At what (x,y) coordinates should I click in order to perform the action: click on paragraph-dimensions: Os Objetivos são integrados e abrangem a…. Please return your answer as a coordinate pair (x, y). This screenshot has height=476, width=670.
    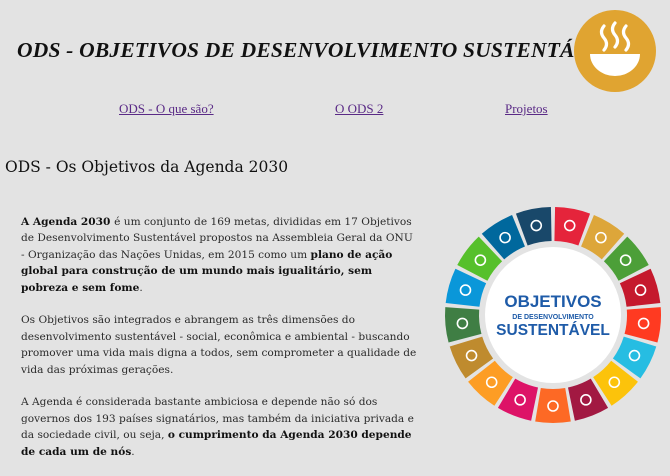
    Looking at the image, I should click on (219, 345).